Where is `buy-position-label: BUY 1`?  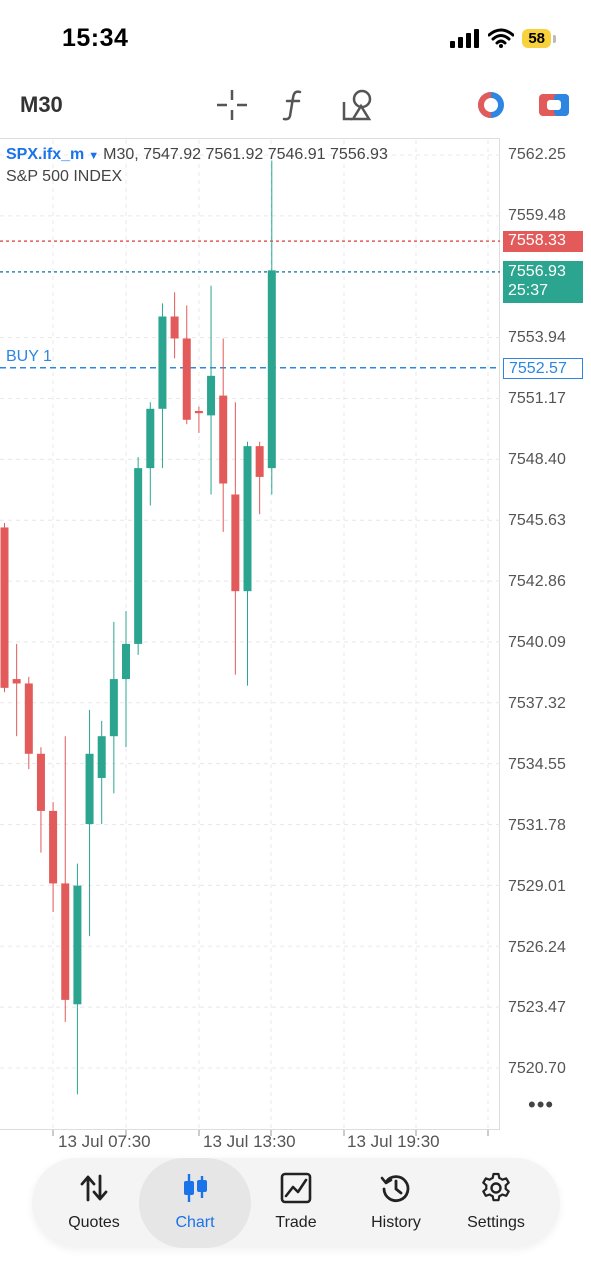 buy-position-label: BUY 1 is located at coordinates (29, 357).